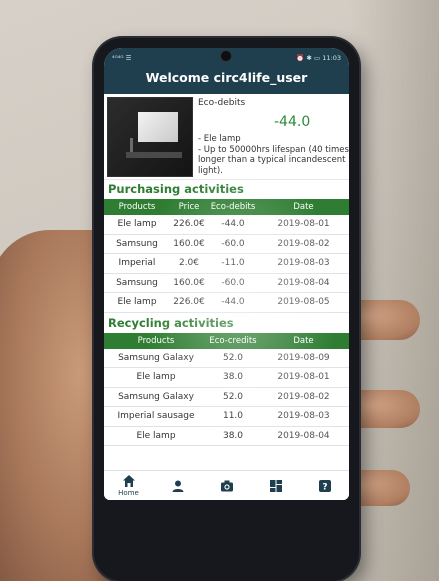 Image resolution: width=439 pixels, height=581 pixels. I want to click on table-row: Imperial 2.0€ -11.0 2019-08-03, so click(226, 264).